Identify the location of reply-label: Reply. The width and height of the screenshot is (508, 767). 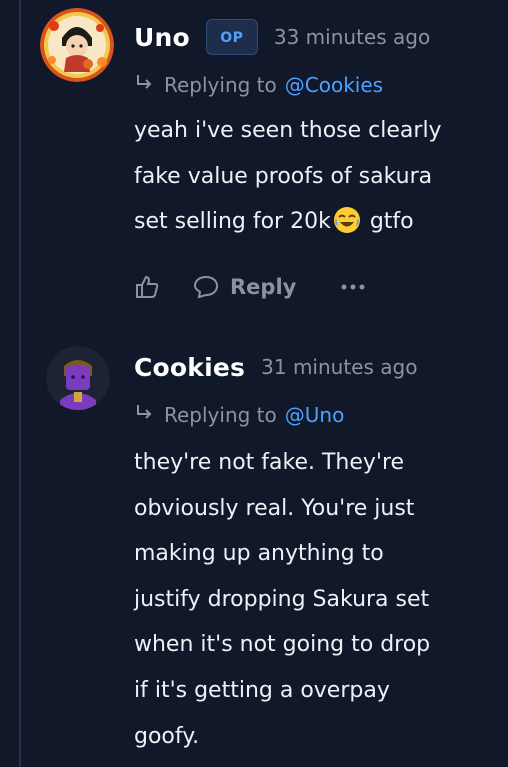
(263, 287).